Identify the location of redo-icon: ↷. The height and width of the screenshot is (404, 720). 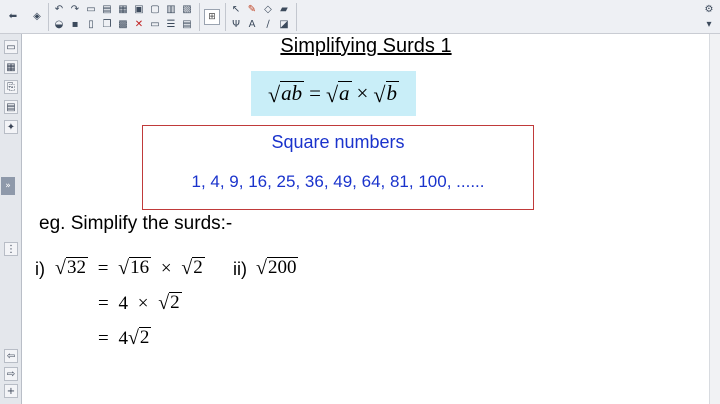
(75, 10).